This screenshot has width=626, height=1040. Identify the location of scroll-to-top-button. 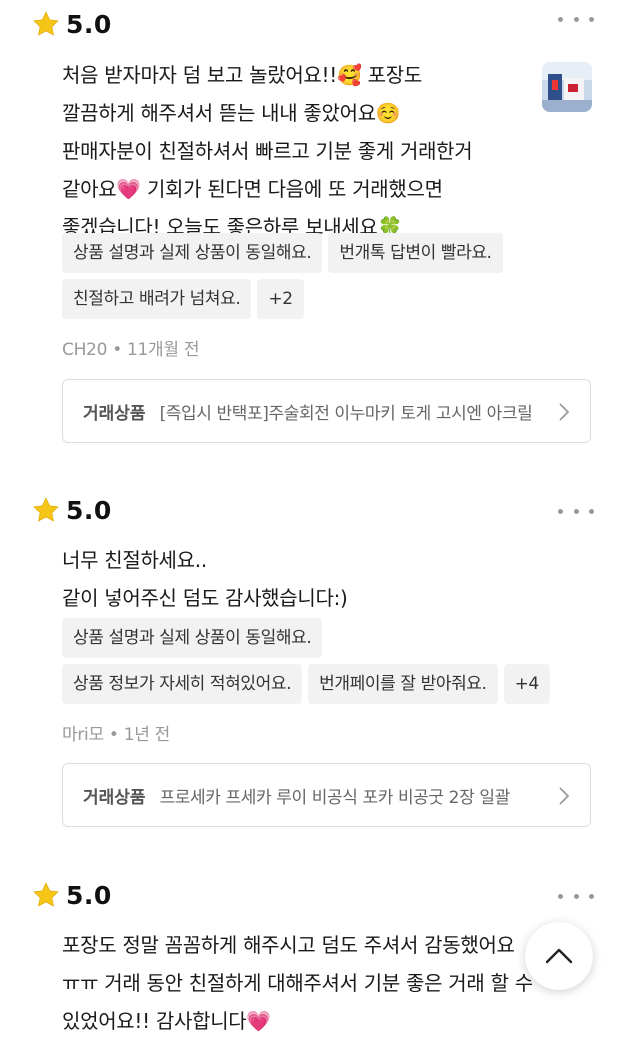
(559, 956).